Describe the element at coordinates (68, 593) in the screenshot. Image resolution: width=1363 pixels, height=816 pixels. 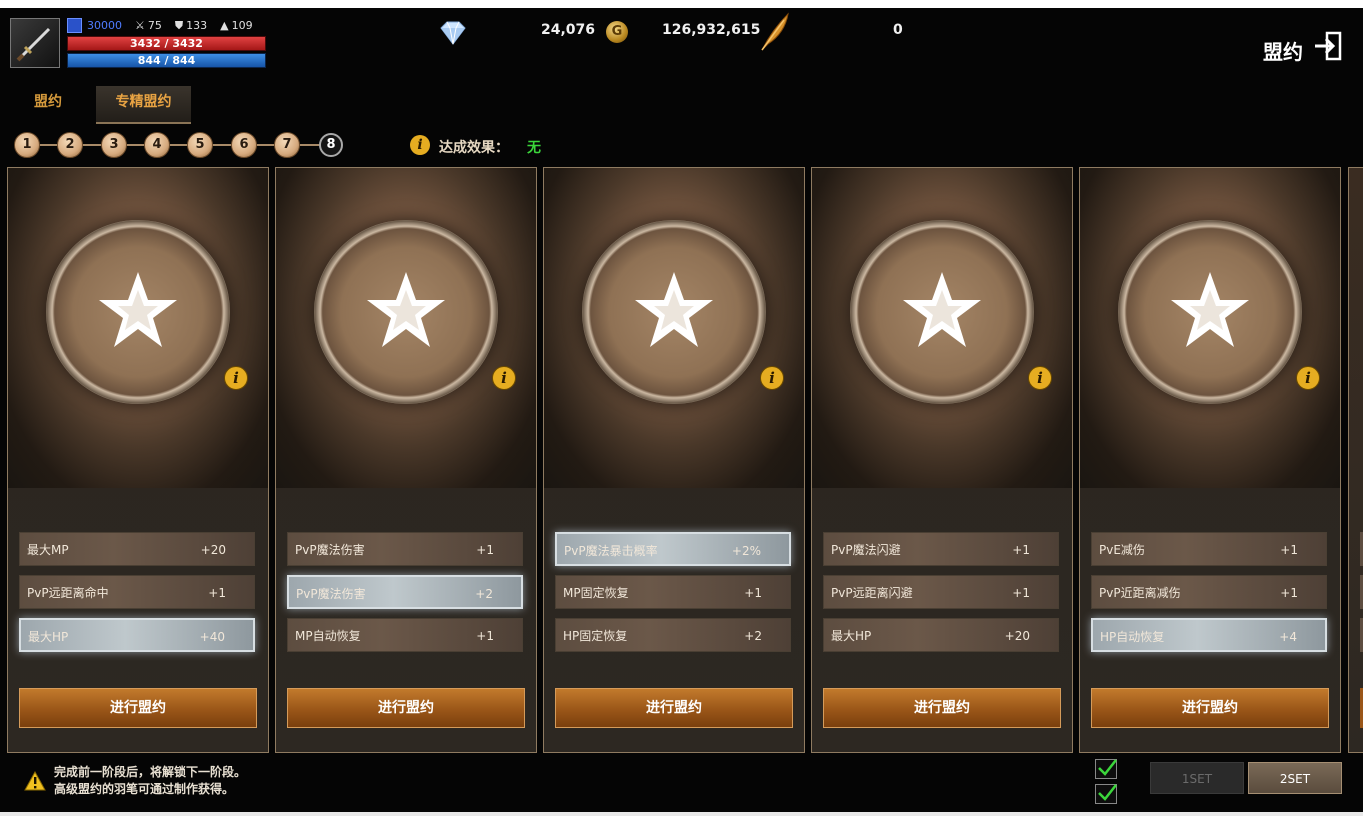
I see `stat-name: PvP远距离命中` at that location.